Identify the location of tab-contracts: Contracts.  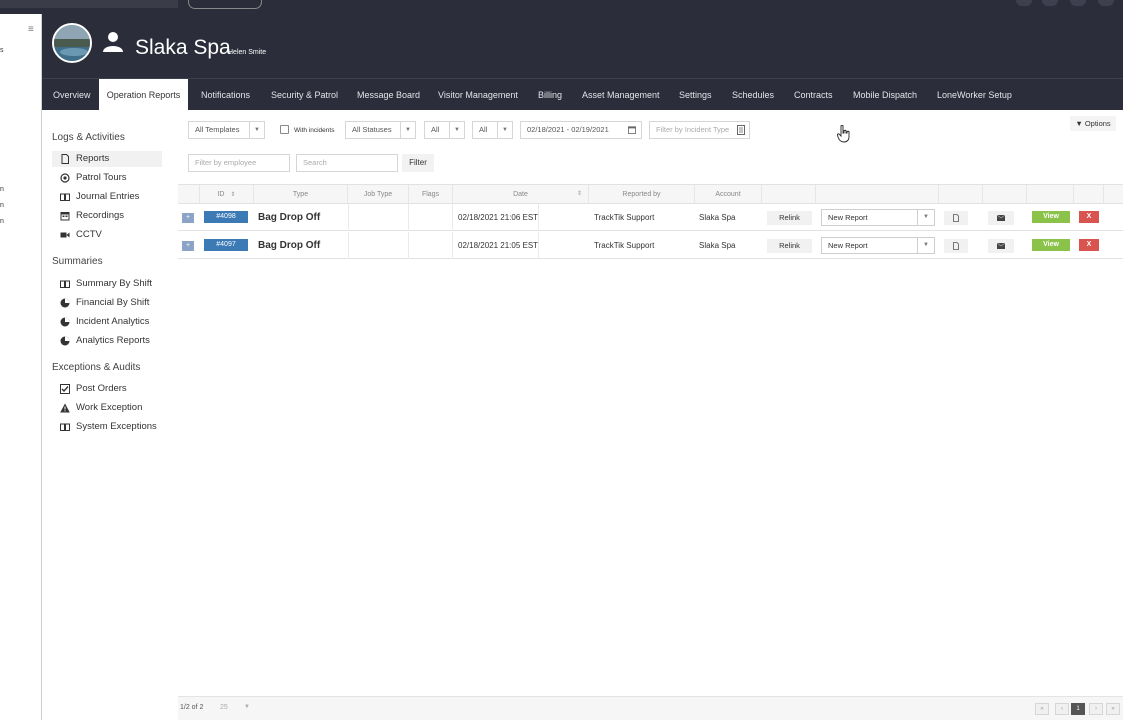
(813, 95).